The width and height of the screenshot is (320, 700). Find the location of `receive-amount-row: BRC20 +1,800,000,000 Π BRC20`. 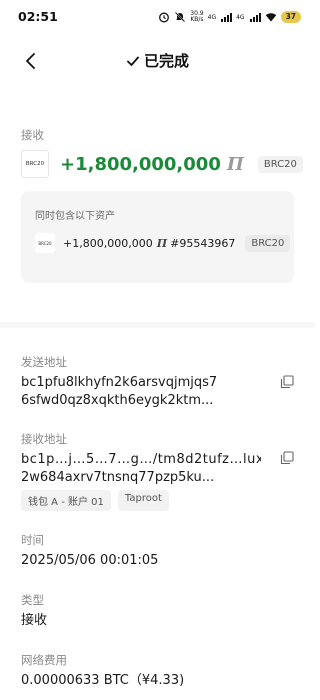

receive-amount-row: BRC20 +1,800,000,000 Π BRC20 is located at coordinates (162, 164).